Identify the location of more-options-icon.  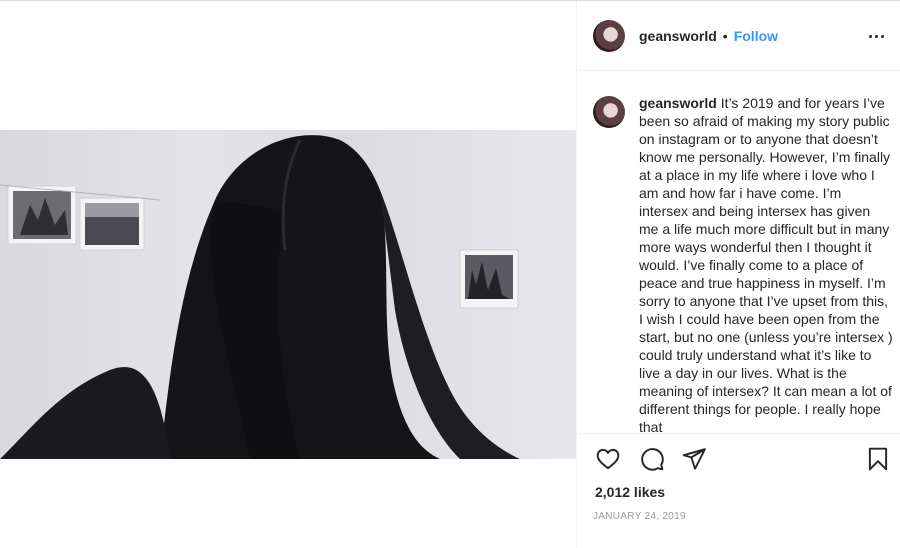
(876, 36).